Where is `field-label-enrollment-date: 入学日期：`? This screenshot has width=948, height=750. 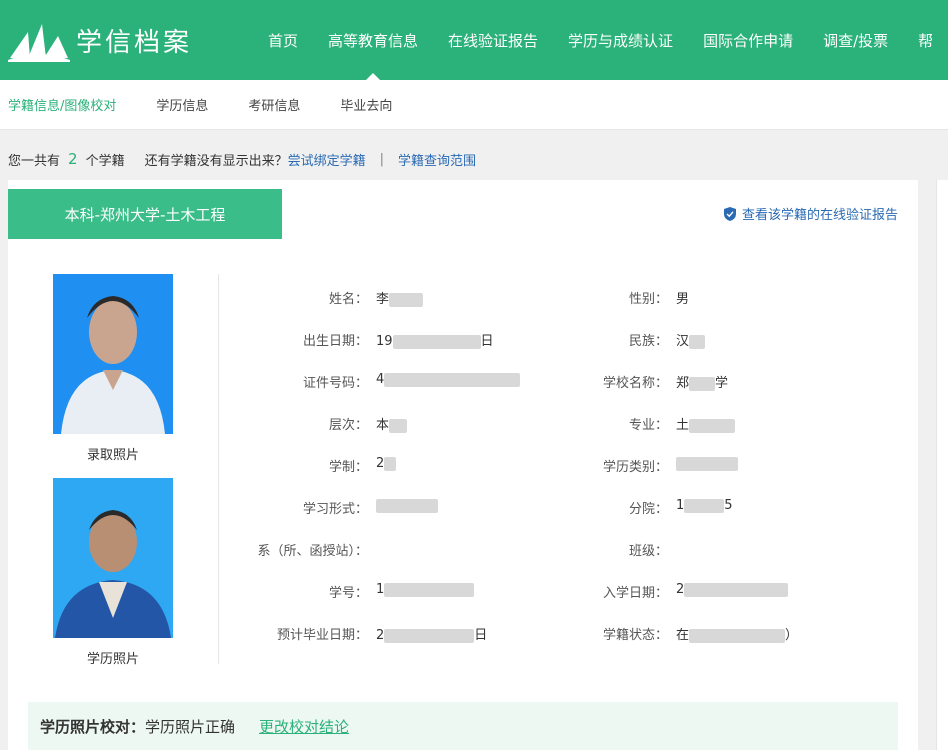 field-label-enrollment-date: 入学日期： is located at coordinates (635, 593).